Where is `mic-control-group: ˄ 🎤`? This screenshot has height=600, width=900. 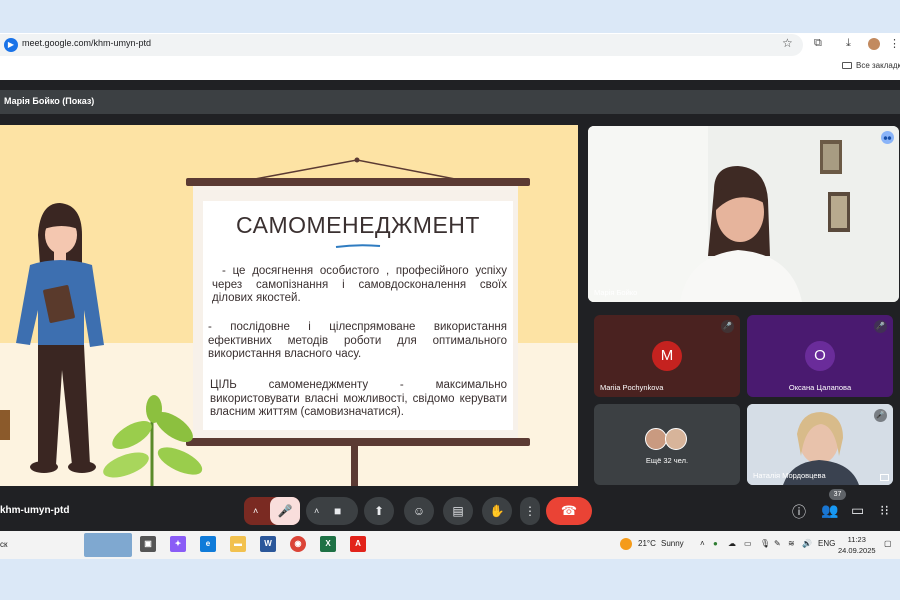
mic-control-group: ˄ 🎤 is located at coordinates (272, 511).